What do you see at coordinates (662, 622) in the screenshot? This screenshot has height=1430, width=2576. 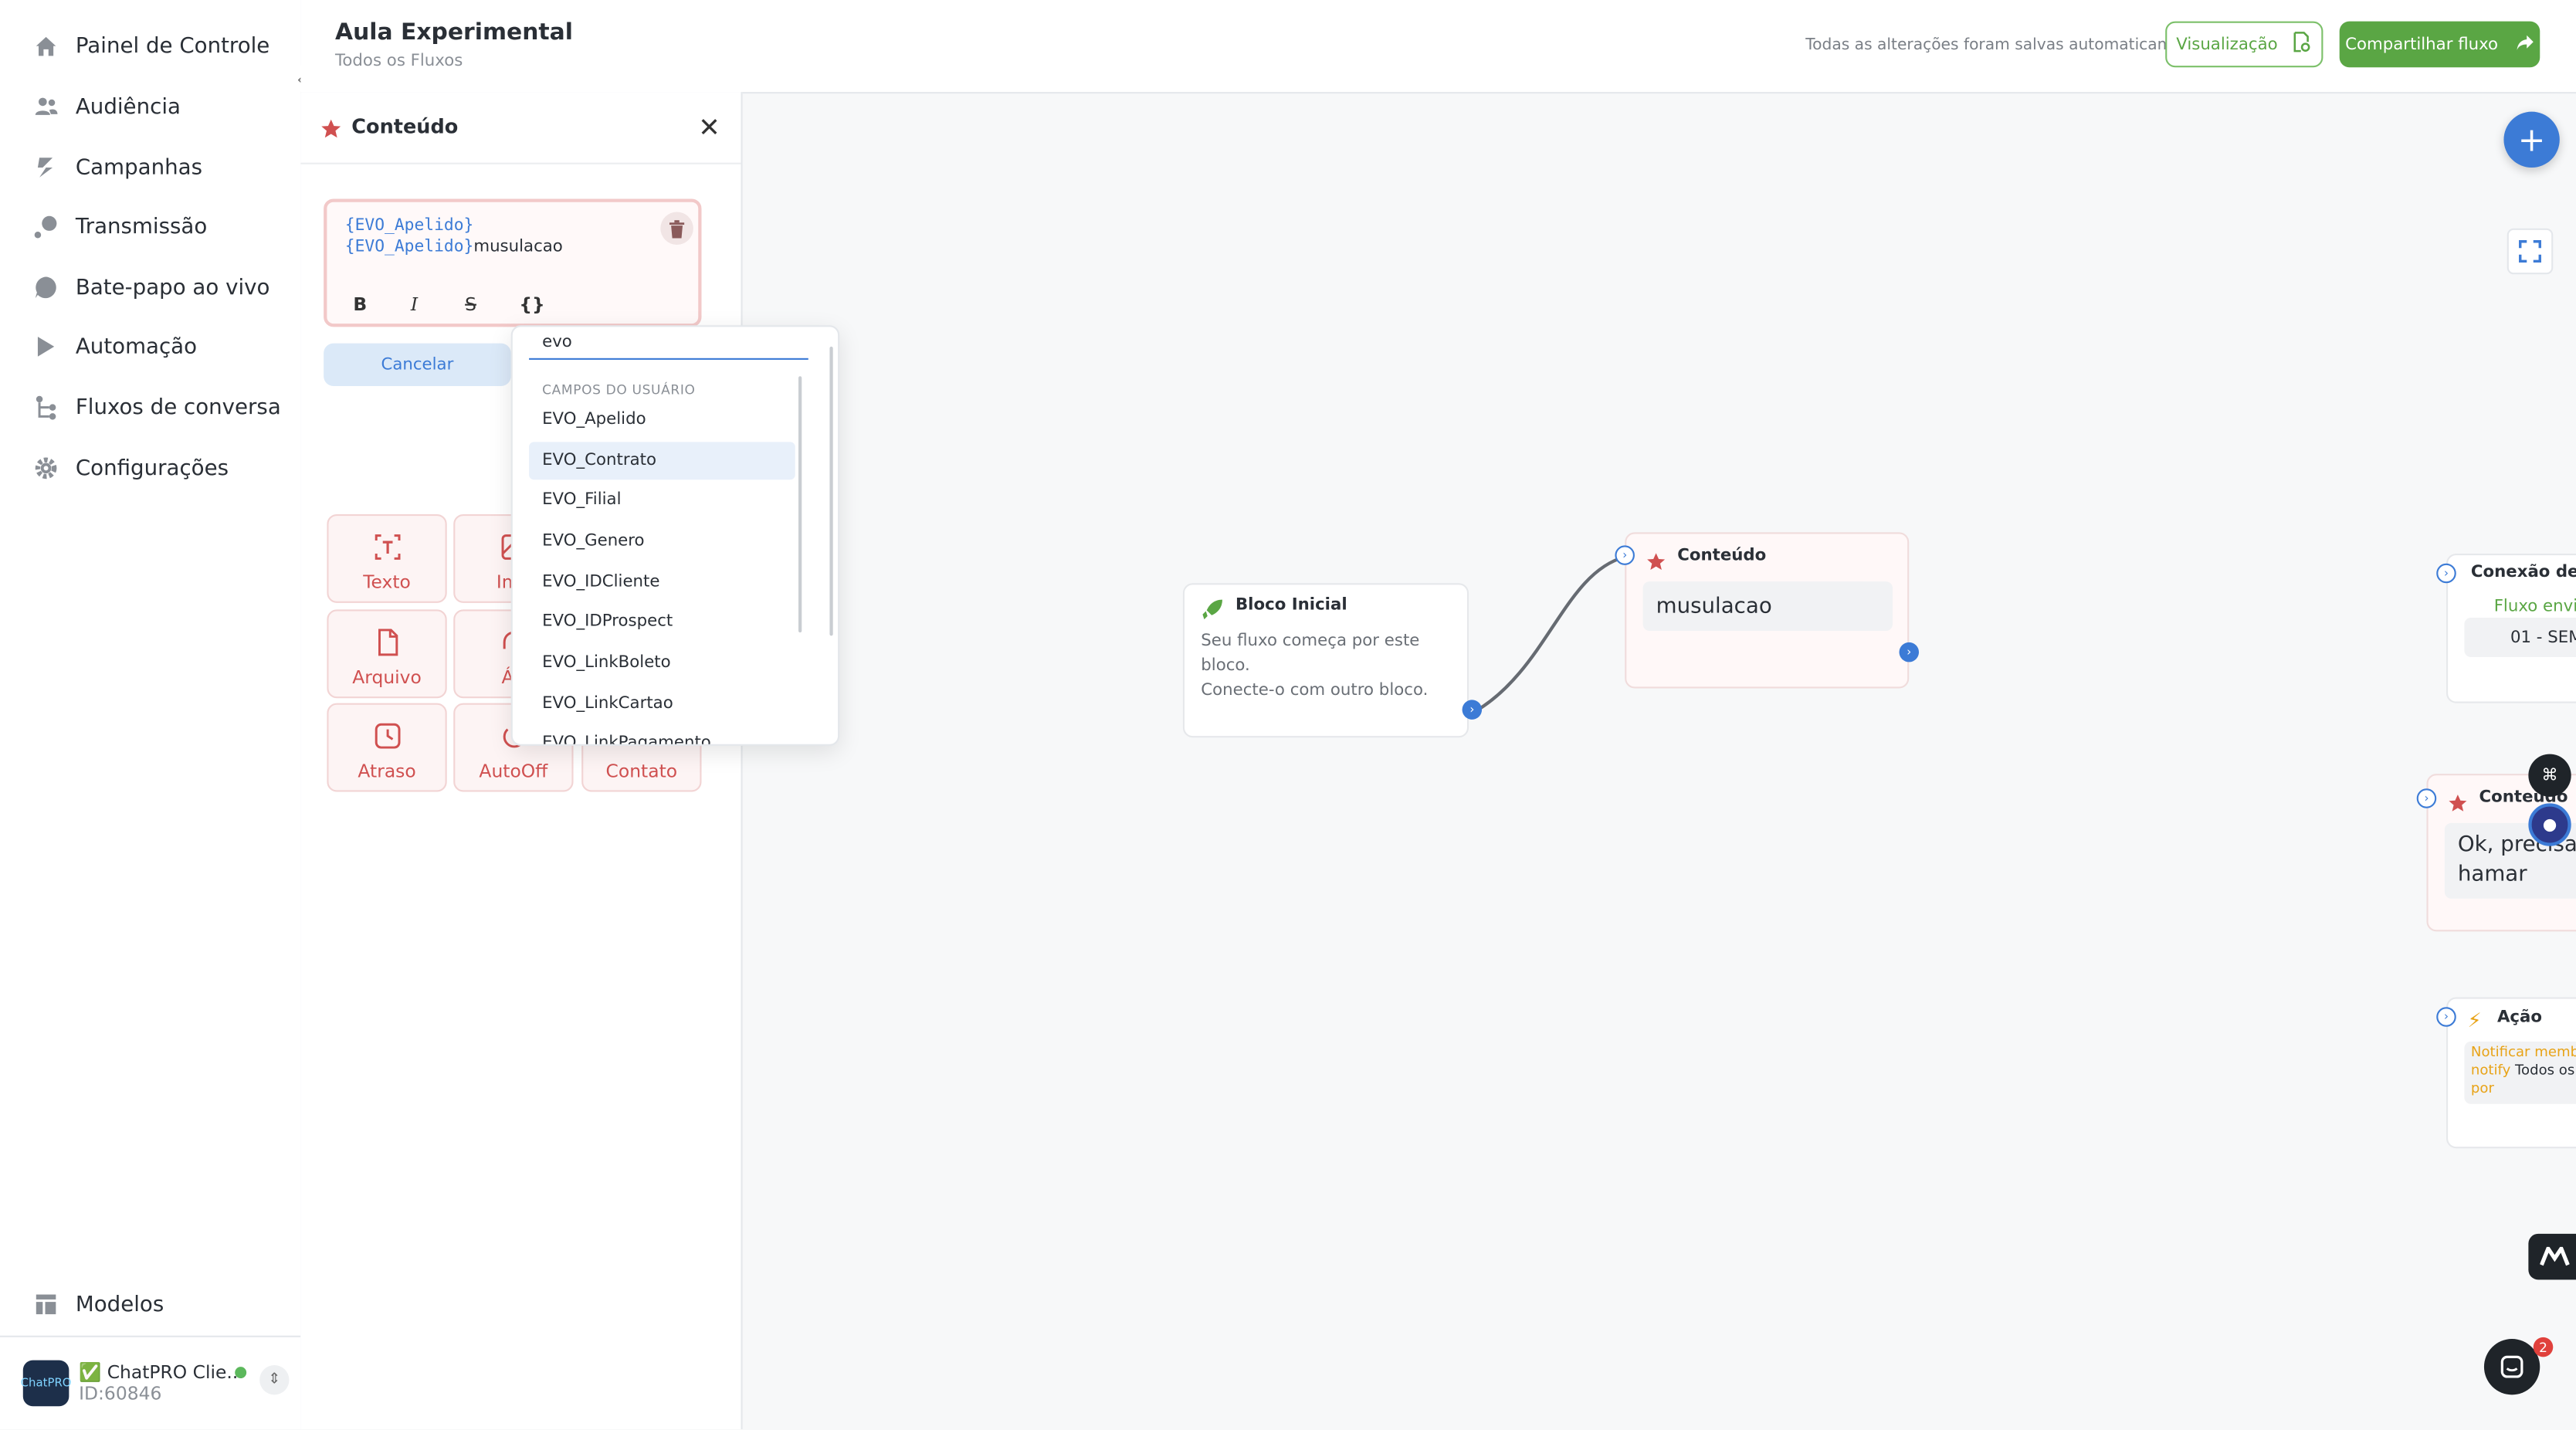 I see `dropdown-option: EVO_IDProspect` at bounding box center [662, 622].